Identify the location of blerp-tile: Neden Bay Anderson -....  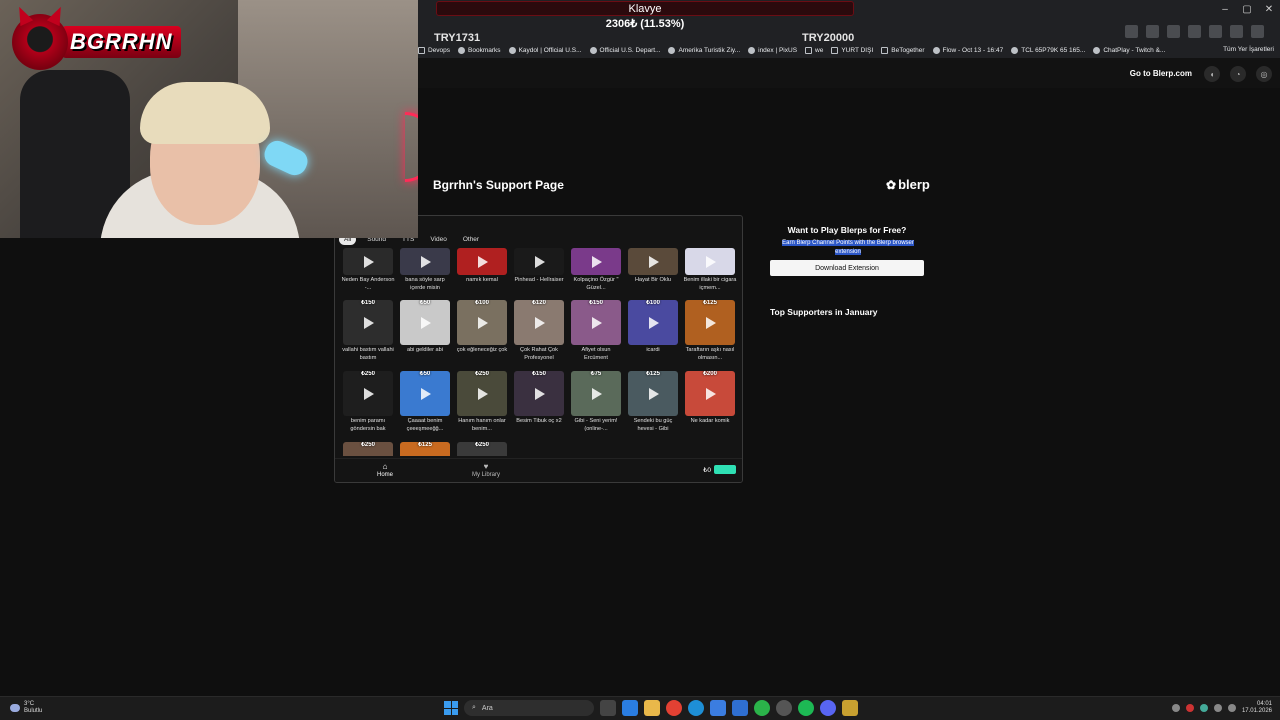
(368, 273).